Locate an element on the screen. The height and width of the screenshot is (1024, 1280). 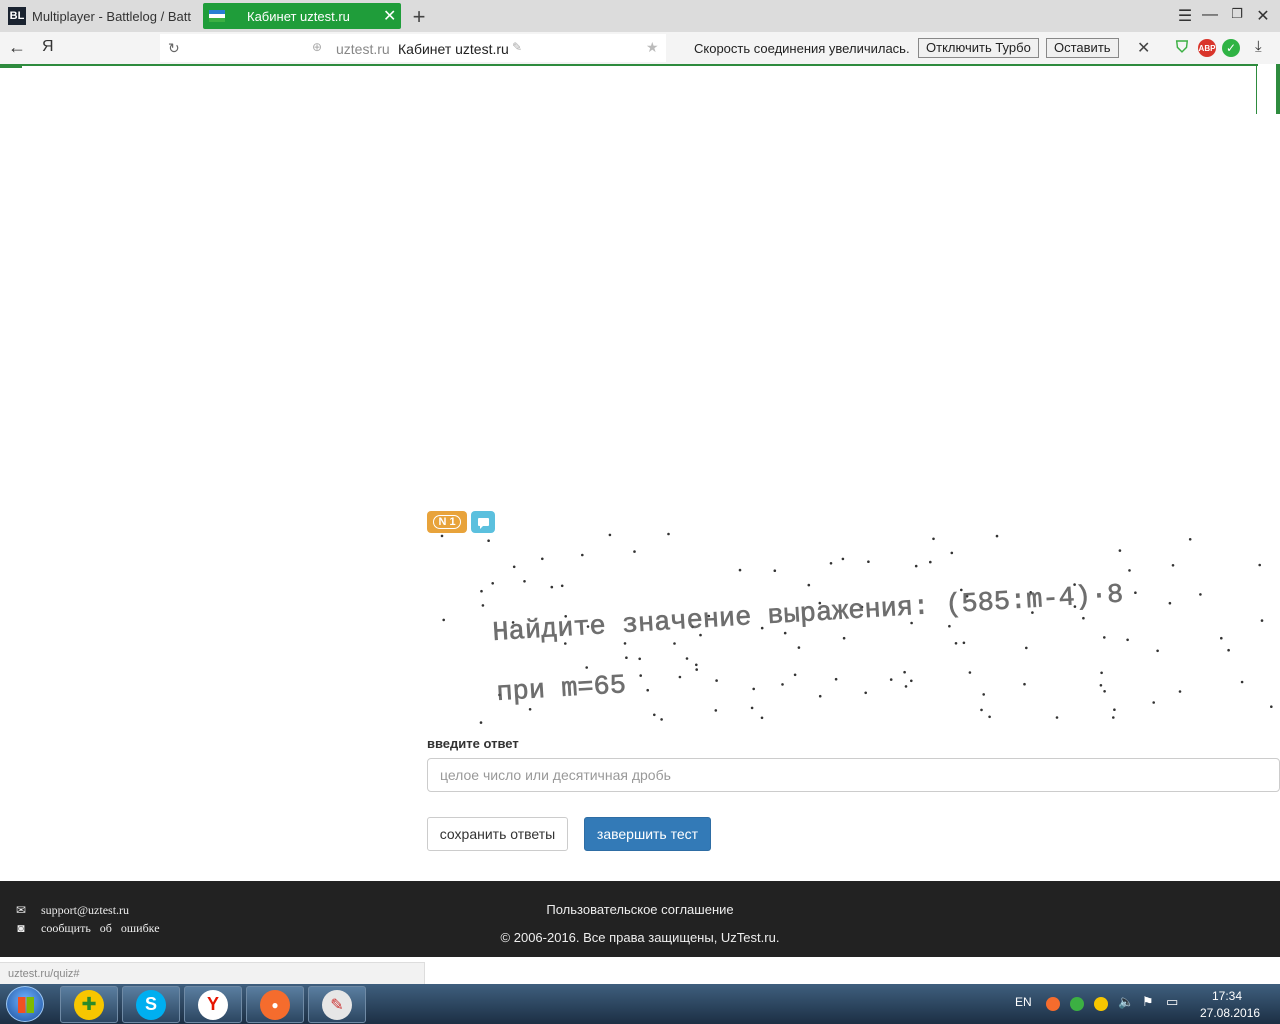
new-tab-icon: + is located at coordinates (419, 17).